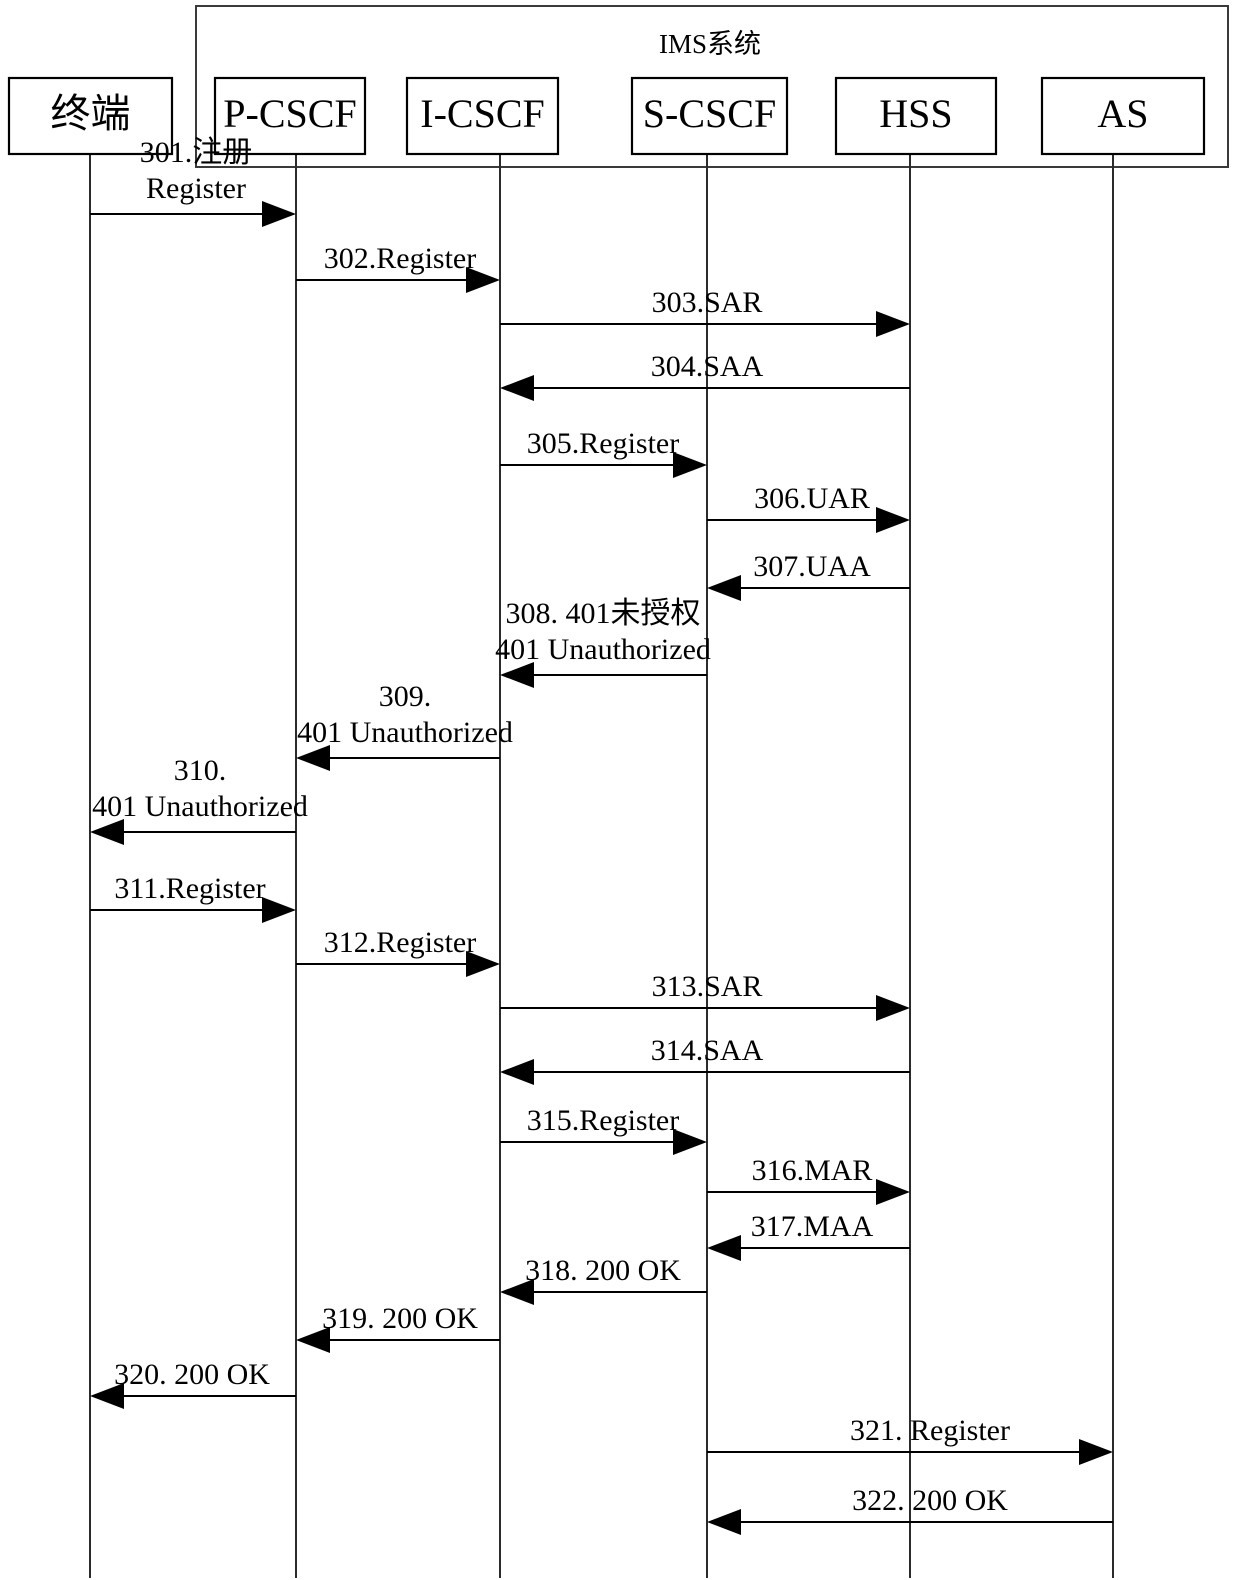 The width and height of the screenshot is (1240, 1580). I want to click on message-316: 316.MAR, so click(808, 1179).